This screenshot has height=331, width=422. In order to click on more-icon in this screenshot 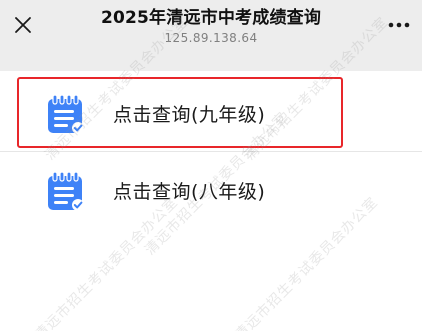, I will do `click(399, 25)`.